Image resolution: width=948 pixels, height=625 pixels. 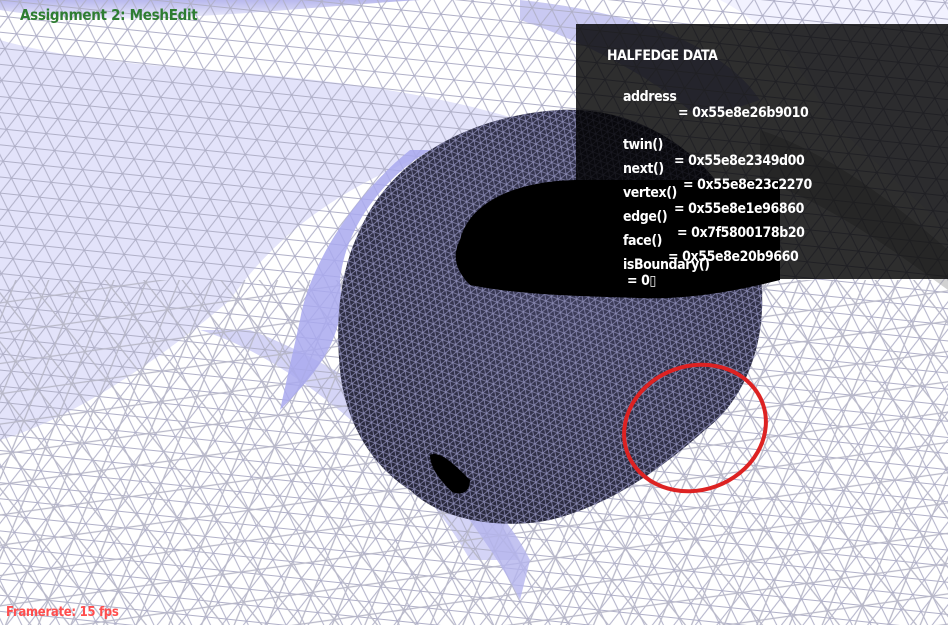 I want to click on halfedge-twin-value: = 0x55e8e2349d00, so click(x=739, y=161).